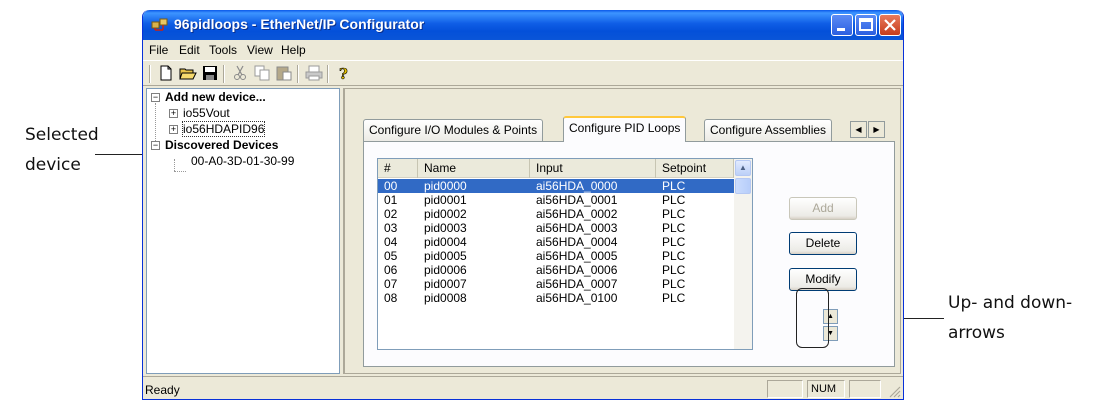 This screenshot has width=1105, height=400. I want to click on cell-number: 06, so click(391, 270).